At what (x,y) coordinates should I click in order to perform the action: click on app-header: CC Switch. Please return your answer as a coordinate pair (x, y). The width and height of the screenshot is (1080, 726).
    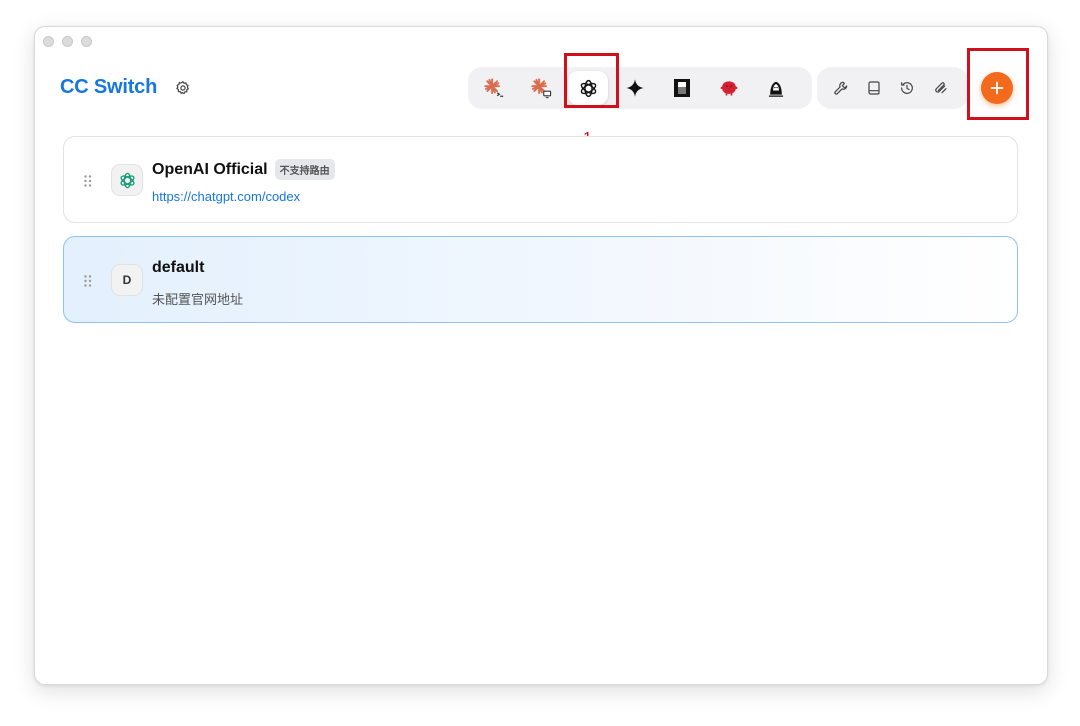
    Looking at the image, I should click on (126, 87).